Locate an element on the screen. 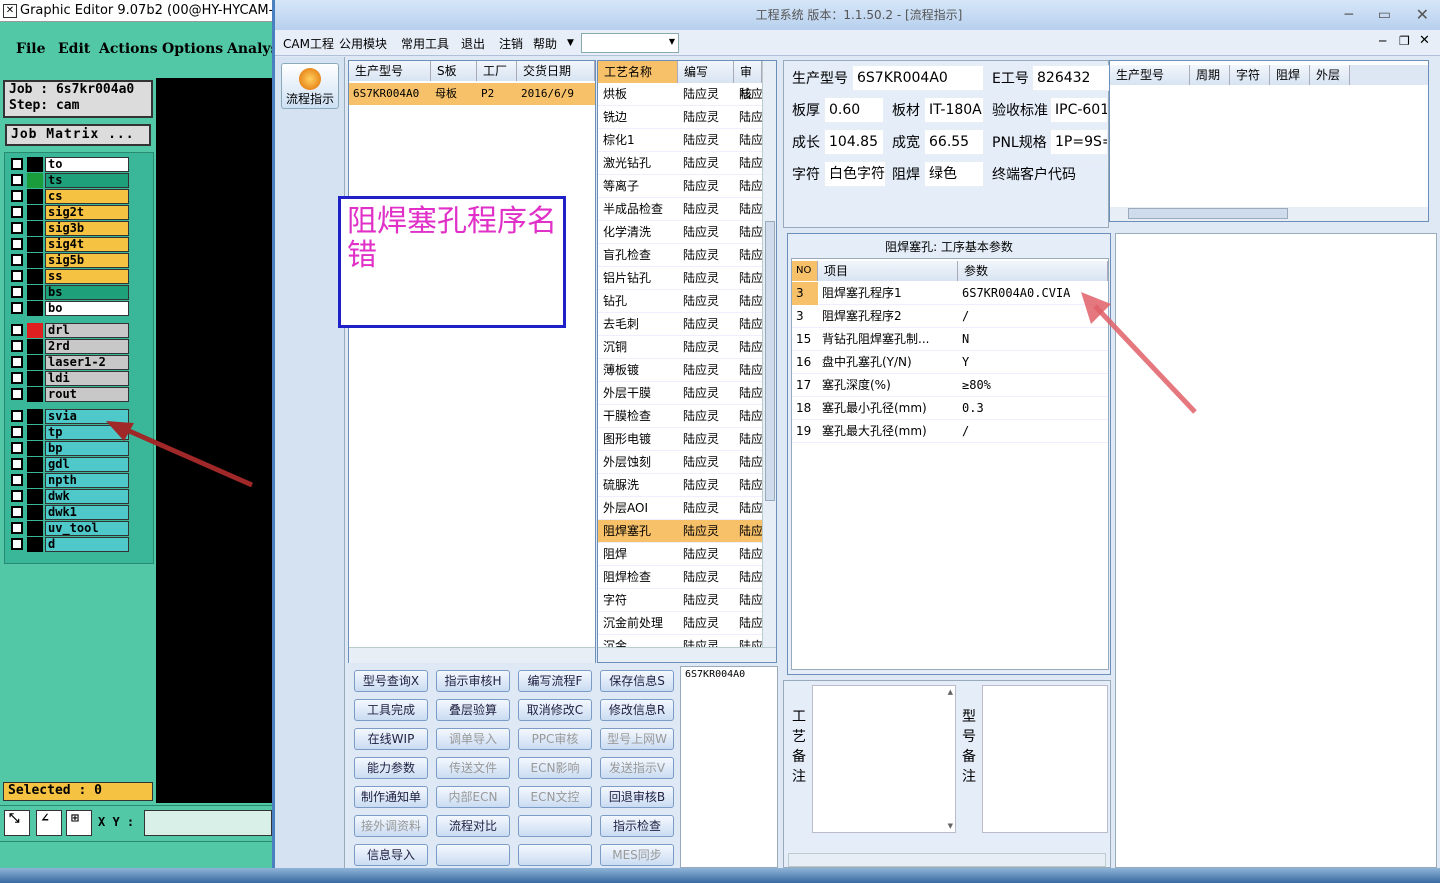 The height and width of the screenshot is (883, 1440). child-close-icon: ✕ is located at coordinates (1424, 40).